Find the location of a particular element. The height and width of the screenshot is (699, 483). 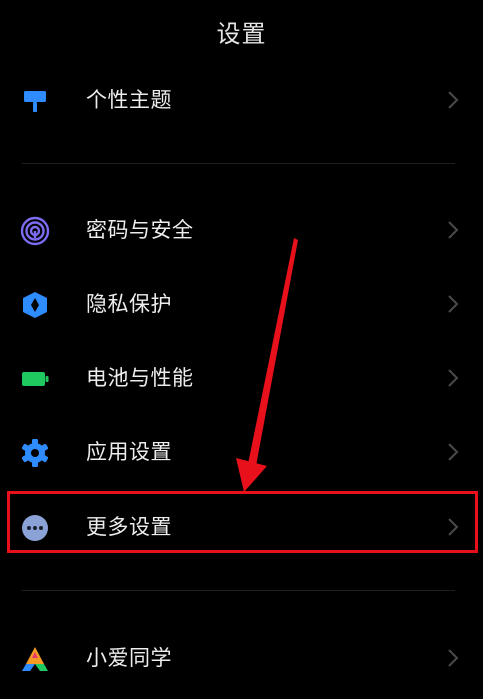

settings-item-label: 更多设置 is located at coordinates (129, 527).